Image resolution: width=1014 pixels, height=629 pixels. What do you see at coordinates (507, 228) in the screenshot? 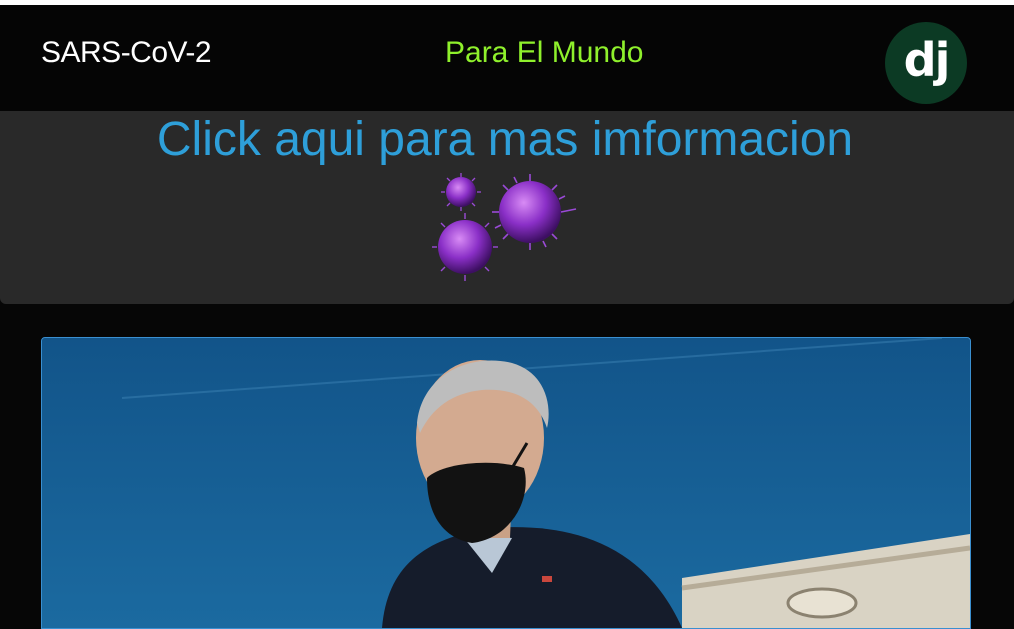
I see `virus-icon` at bounding box center [507, 228].